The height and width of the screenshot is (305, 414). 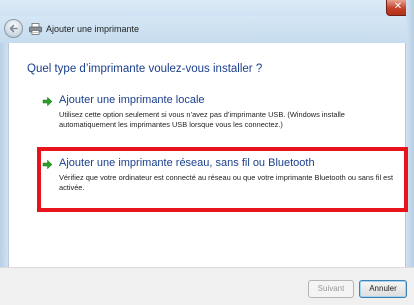 I want to click on next-button: Suivant, so click(x=331, y=289).